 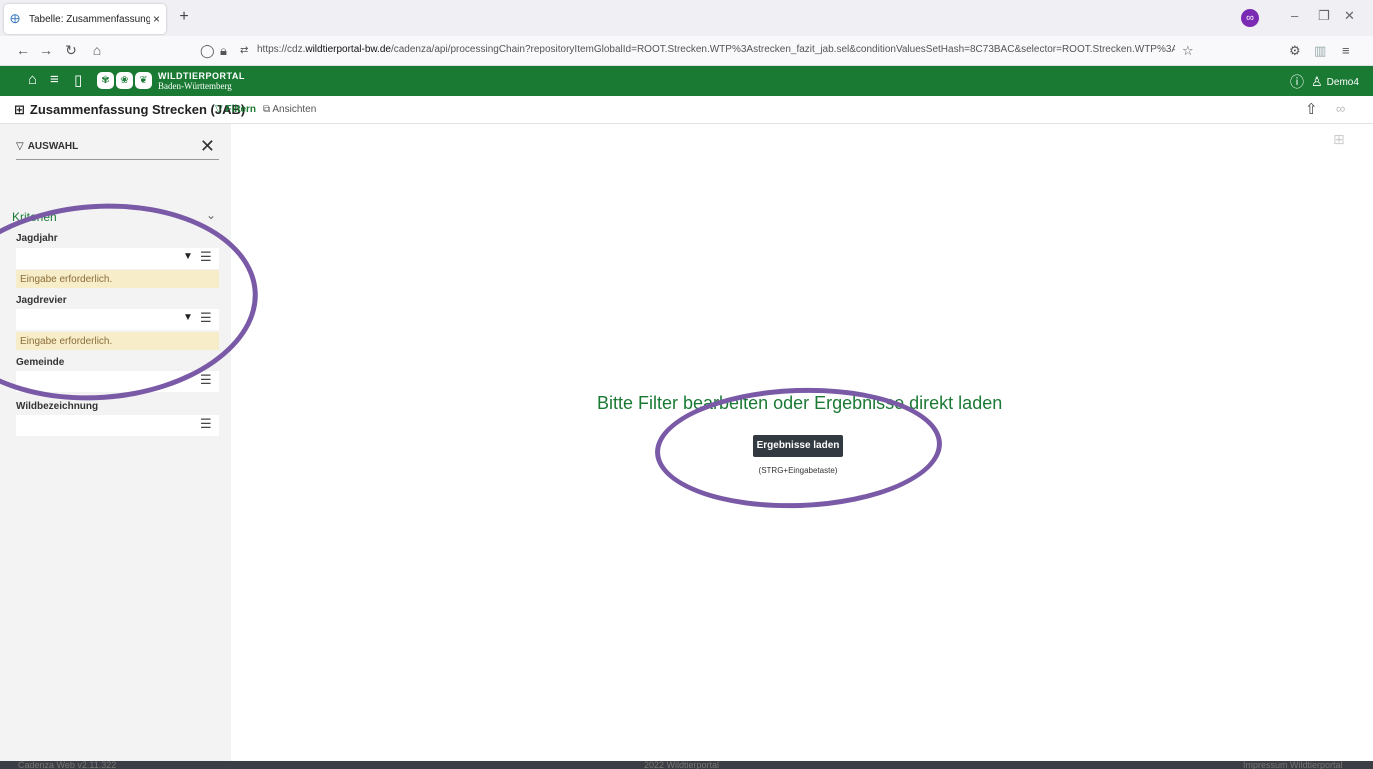 I want to click on shield-icon: ◯, so click(x=207, y=51).